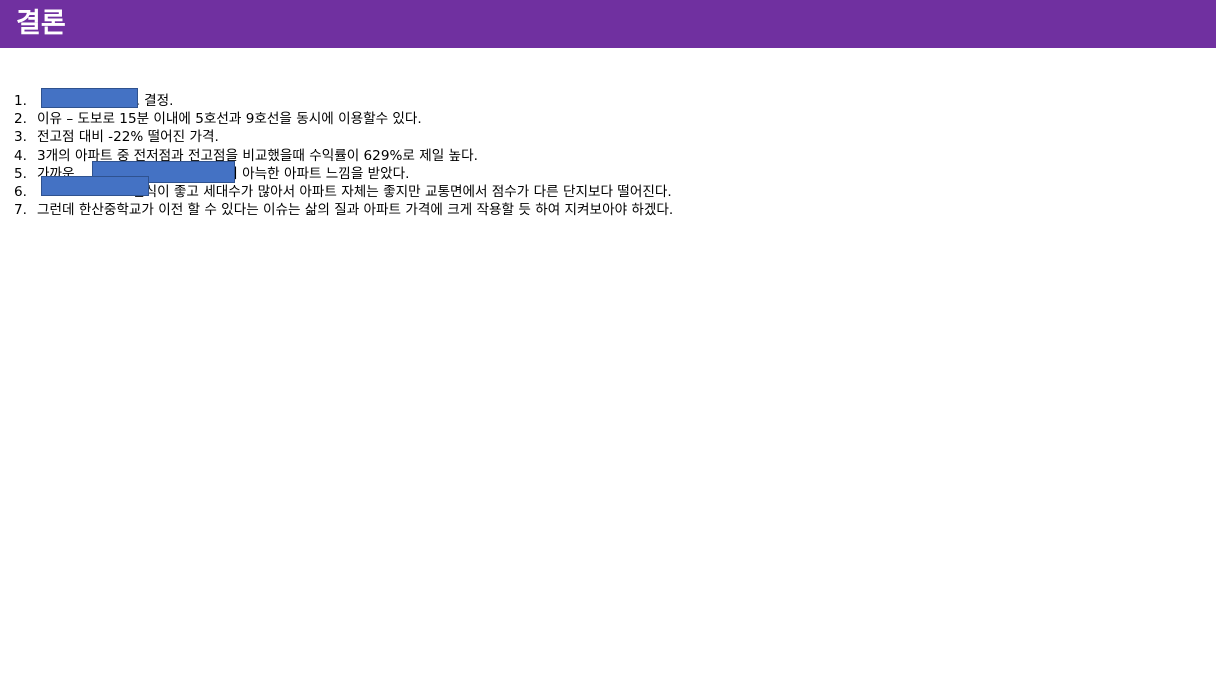 The height and width of the screenshot is (684, 1216). What do you see at coordinates (20, 191) in the screenshot?
I see `list-item-number: 6.` at bounding box center [20, 191].